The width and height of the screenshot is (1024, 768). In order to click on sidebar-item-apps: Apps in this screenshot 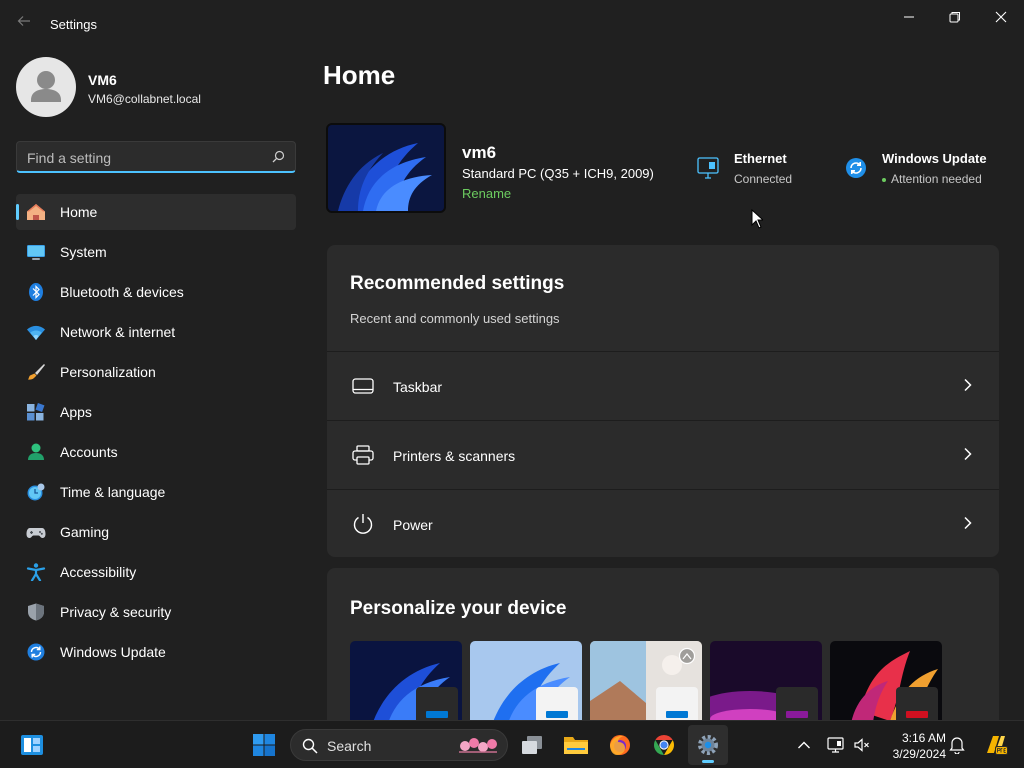, I will do `click(156, 412)`.